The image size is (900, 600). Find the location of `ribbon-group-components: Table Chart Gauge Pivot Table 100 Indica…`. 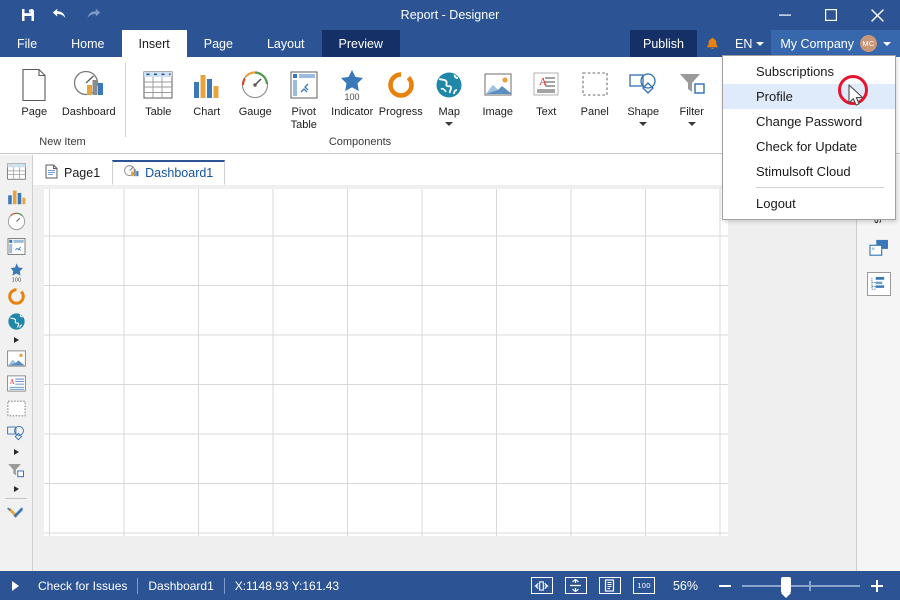

ribbon-group-components: Table Chart Gauge Pivot Table 100 Indica… is located at coordinates (425, 105).